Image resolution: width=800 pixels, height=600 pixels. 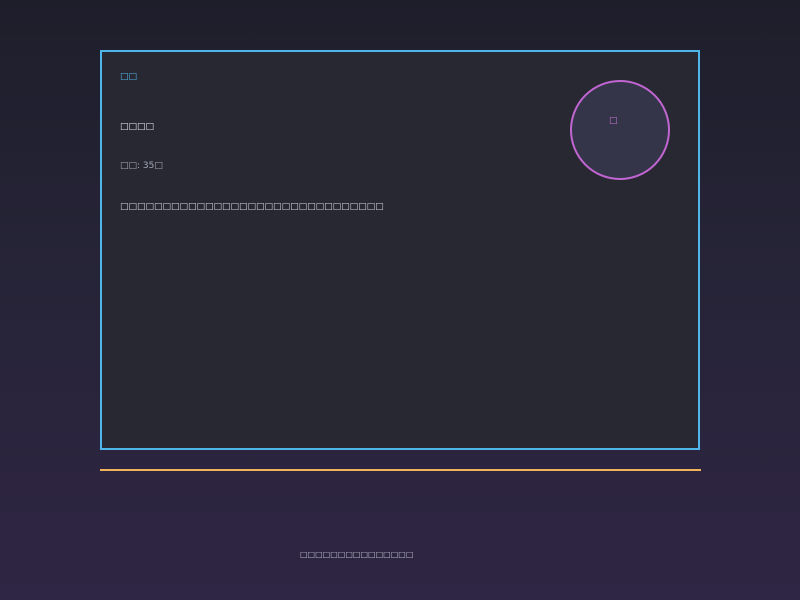 What do you see at coordinates (613, 121) in the screenshot?
I see `avatar-badge-label: □` at bounding box center [613, 121].